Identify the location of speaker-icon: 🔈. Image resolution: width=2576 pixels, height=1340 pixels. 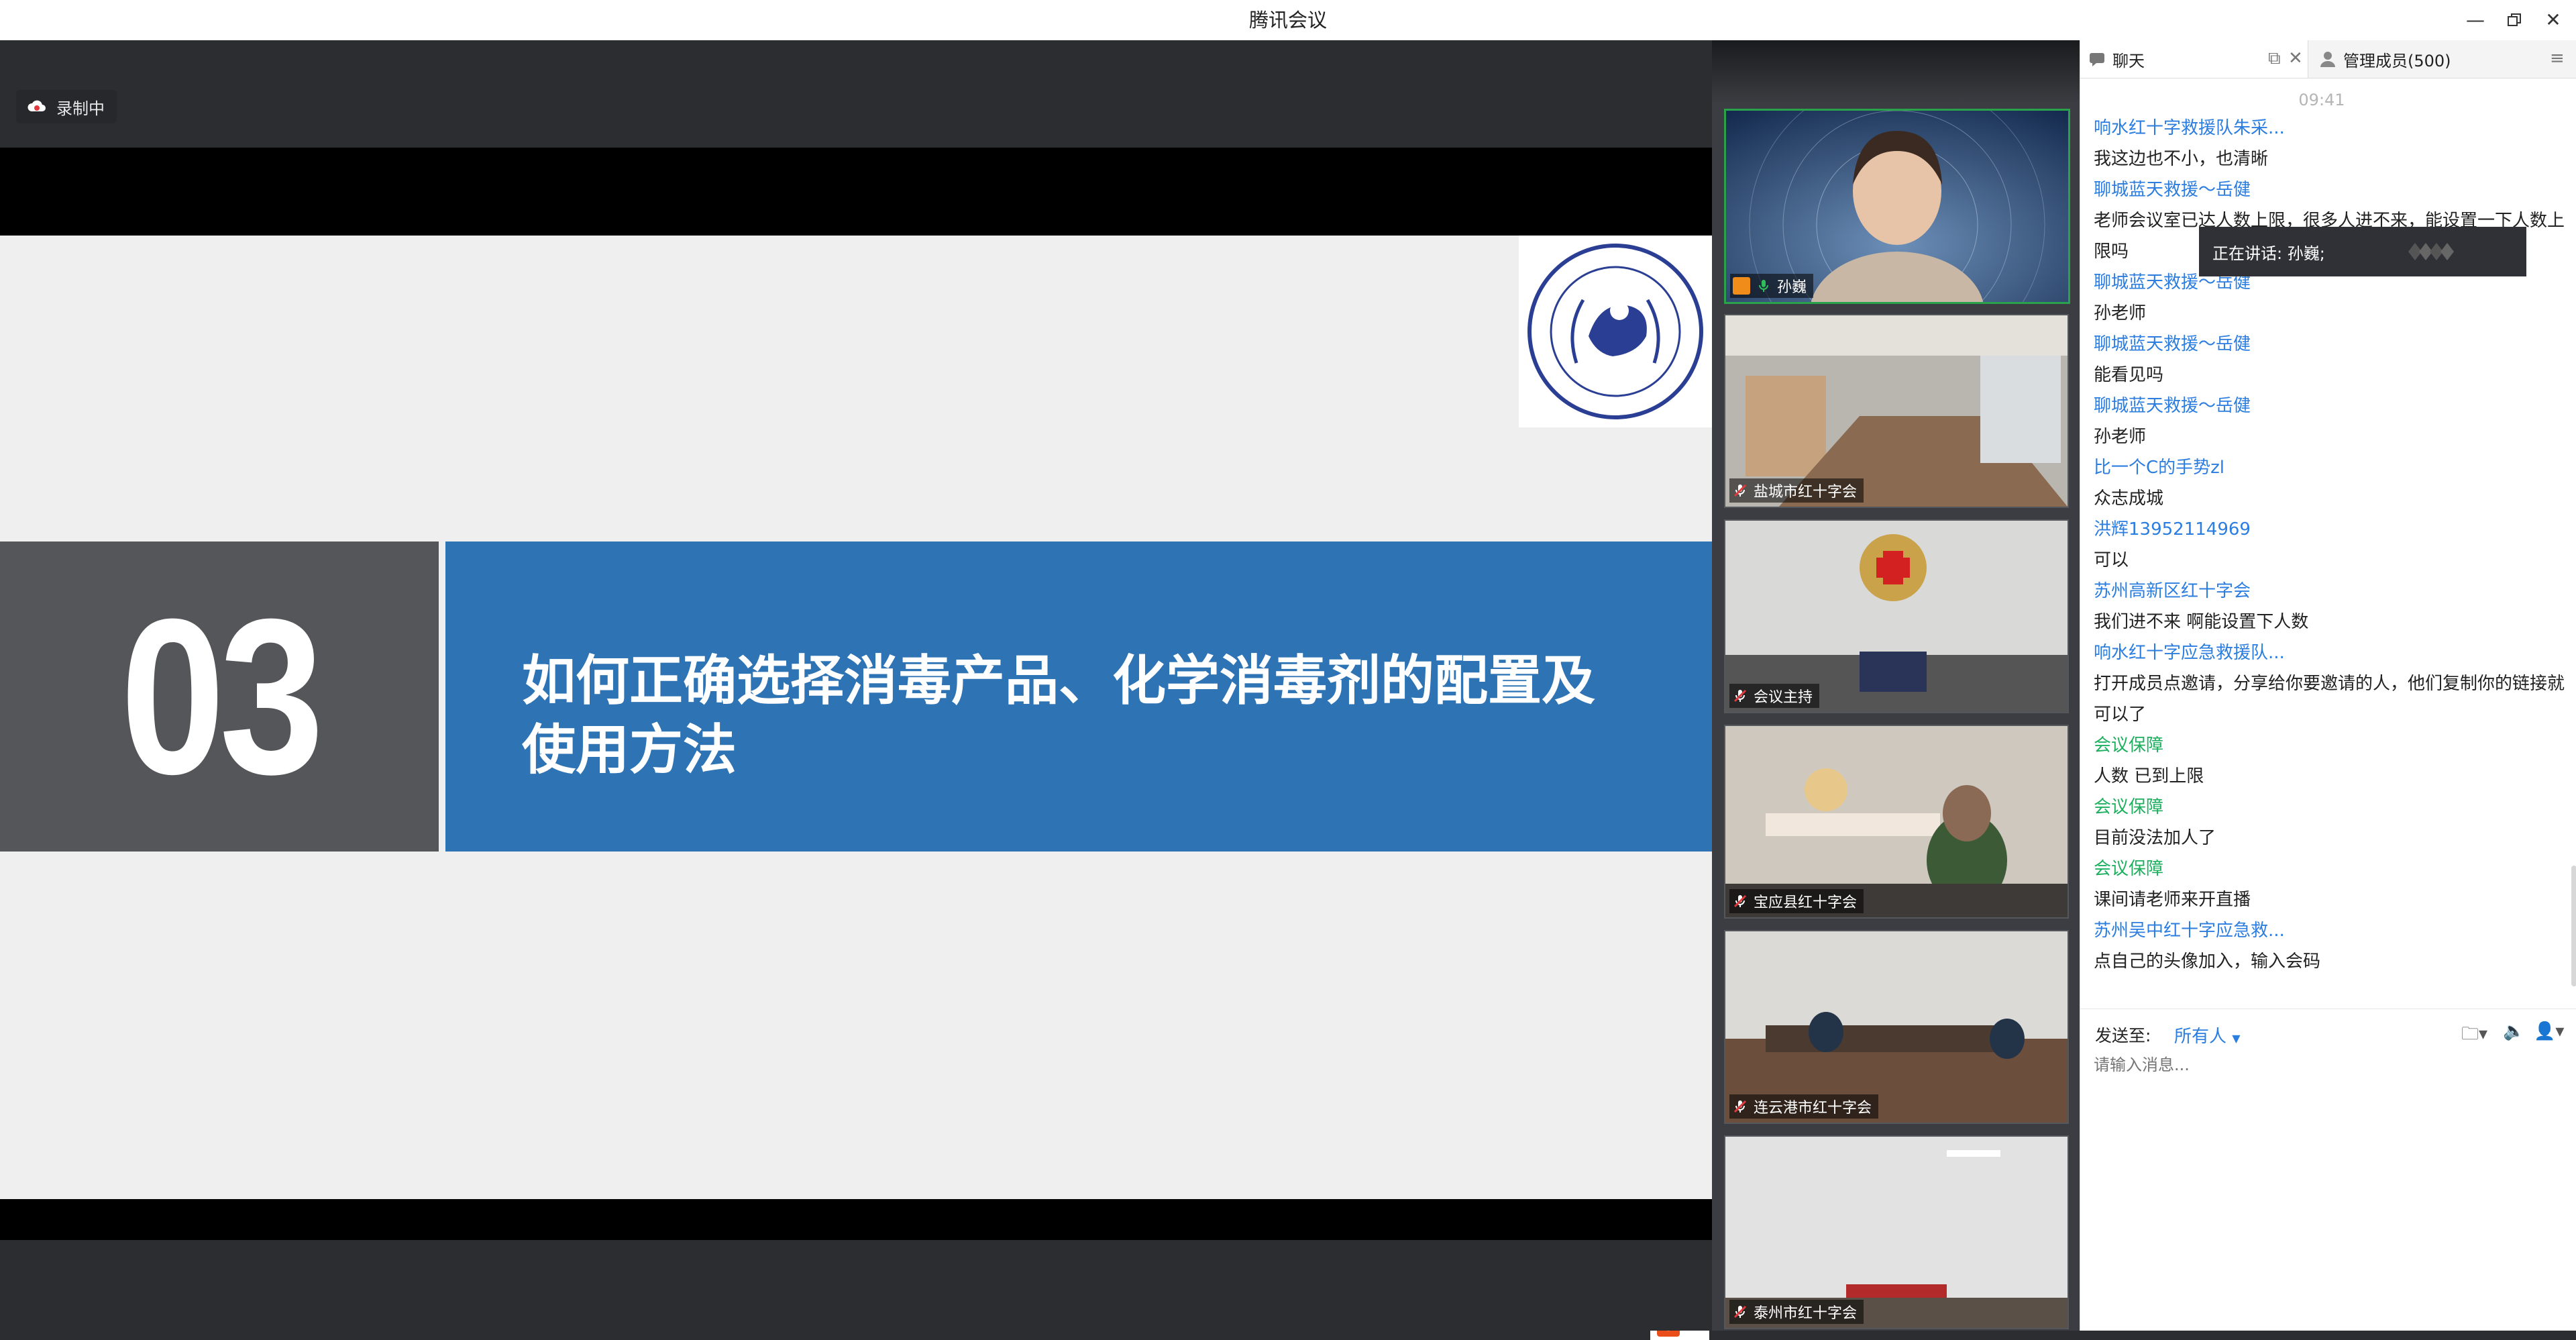
(2513, 1031).